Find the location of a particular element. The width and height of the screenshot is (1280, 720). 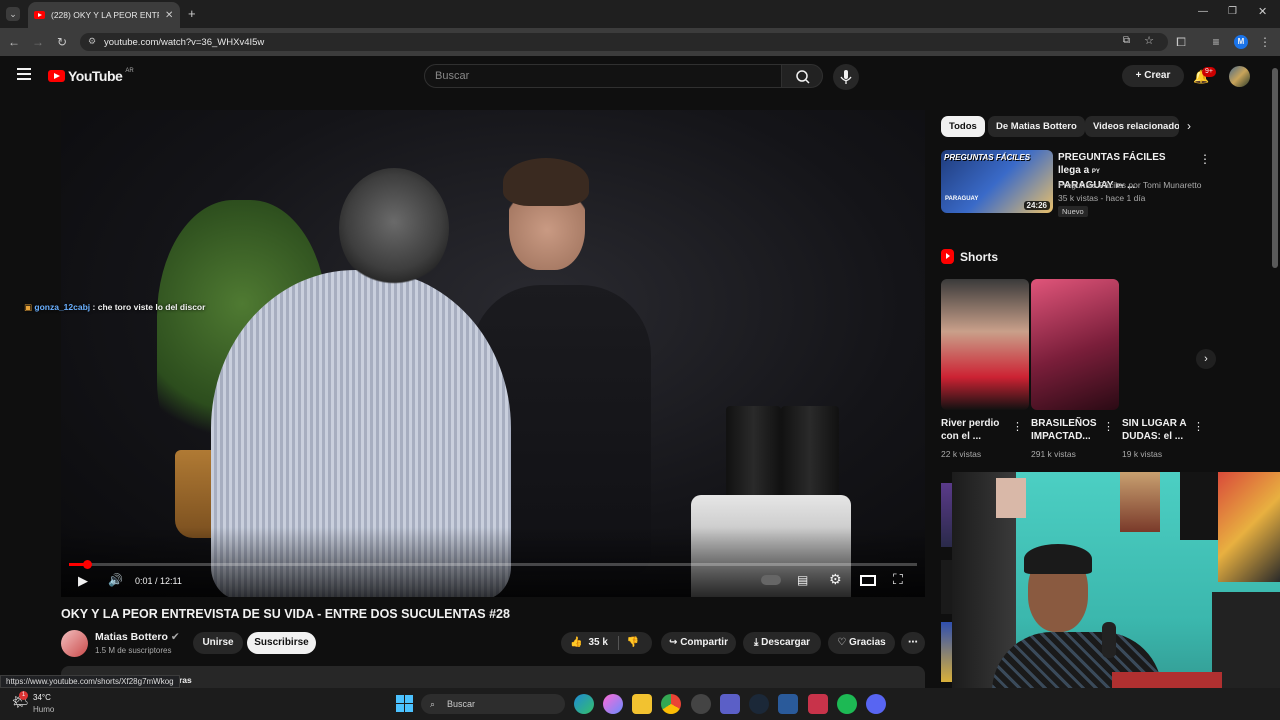

like-count: 35 k is located at coordinates (597, 643).